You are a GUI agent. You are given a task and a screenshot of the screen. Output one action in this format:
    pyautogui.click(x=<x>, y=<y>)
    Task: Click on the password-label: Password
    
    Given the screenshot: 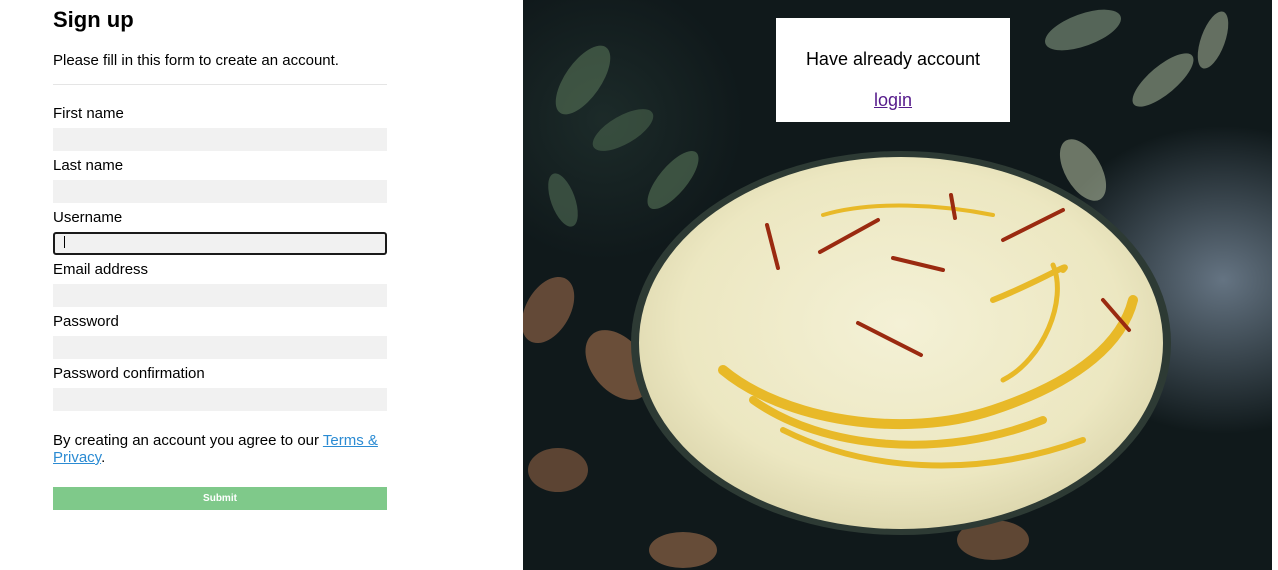 What is the action you would take?
    pyautogui.click(x=86, y=321)
    